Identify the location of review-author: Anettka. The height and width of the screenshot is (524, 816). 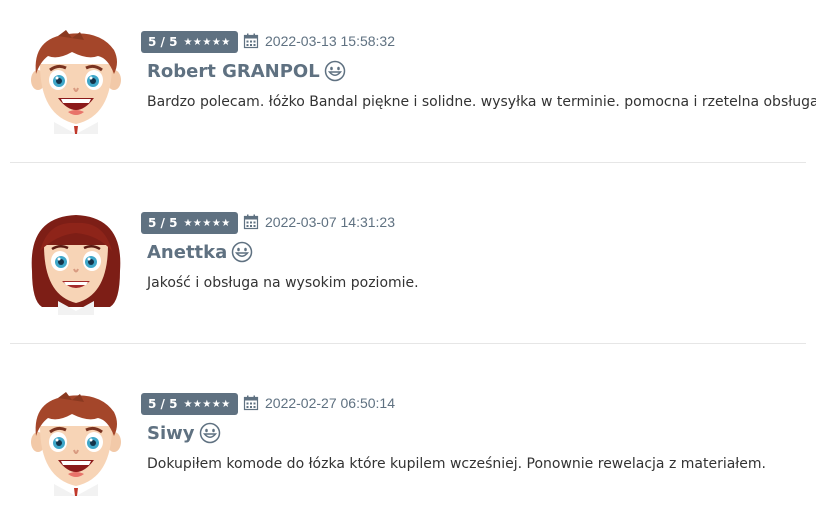
(200, 252).